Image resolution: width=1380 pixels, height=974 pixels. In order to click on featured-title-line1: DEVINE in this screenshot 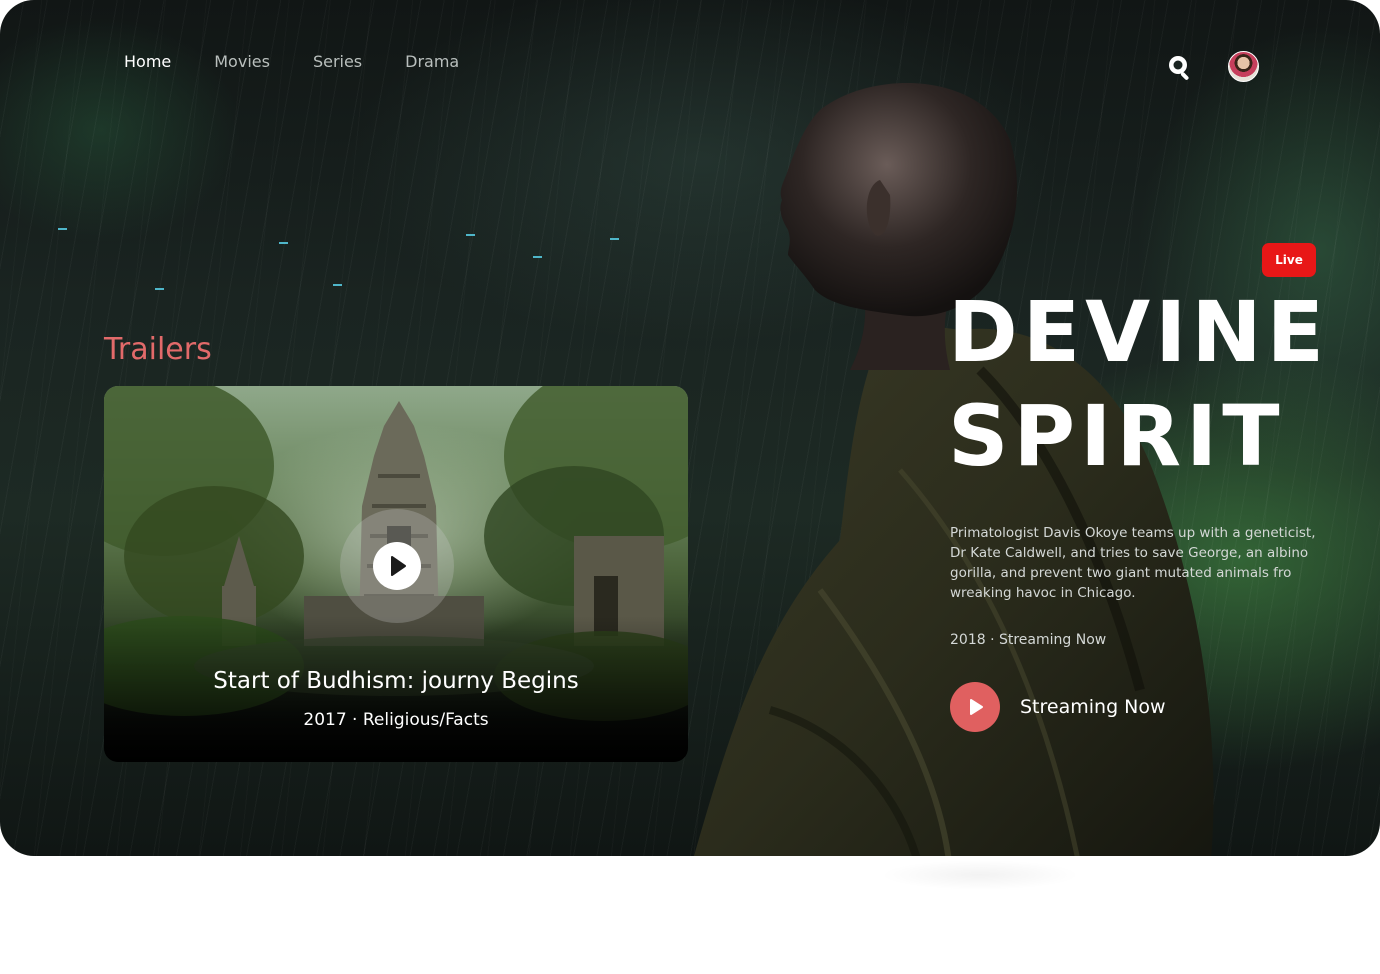, I will do `click(1139, 332)`.